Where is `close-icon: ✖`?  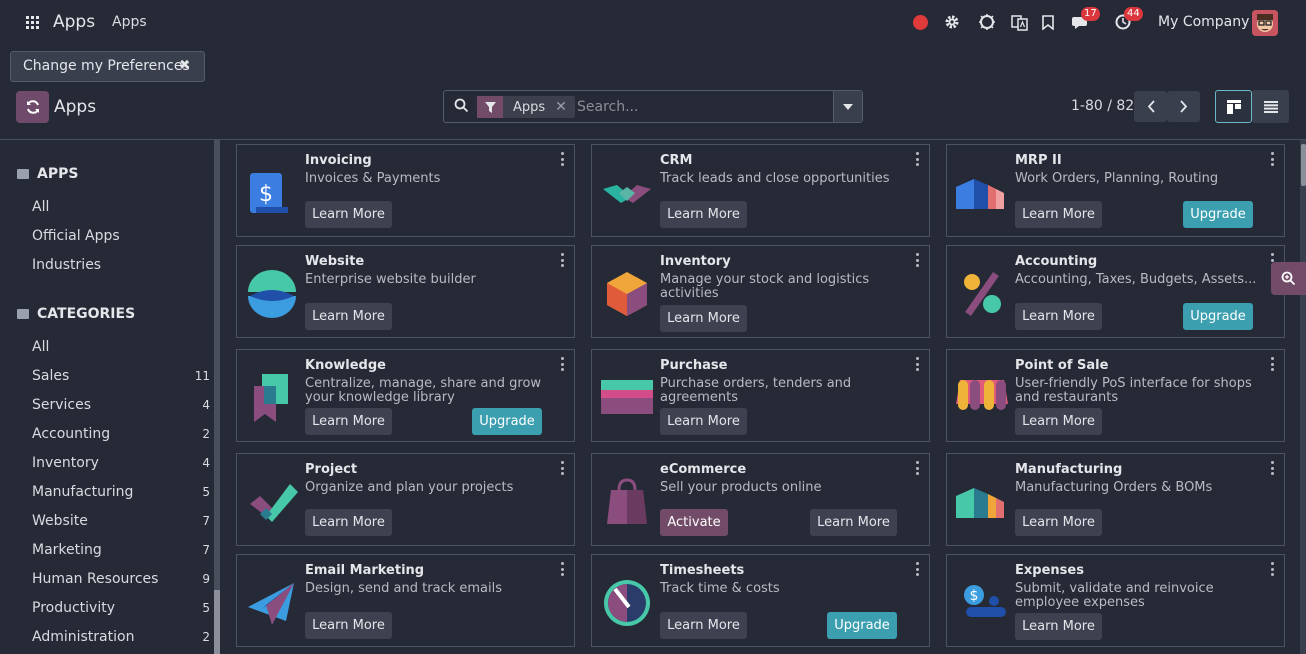 close-icon: ✖ is located at coordinates (184, 65).